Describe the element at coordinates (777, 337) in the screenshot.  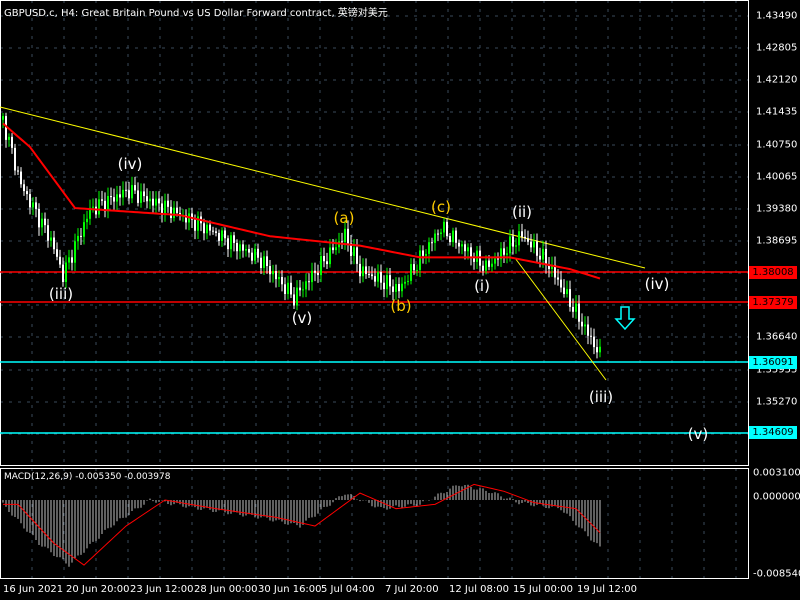
I see `price-tick: 1.36640` at that location.